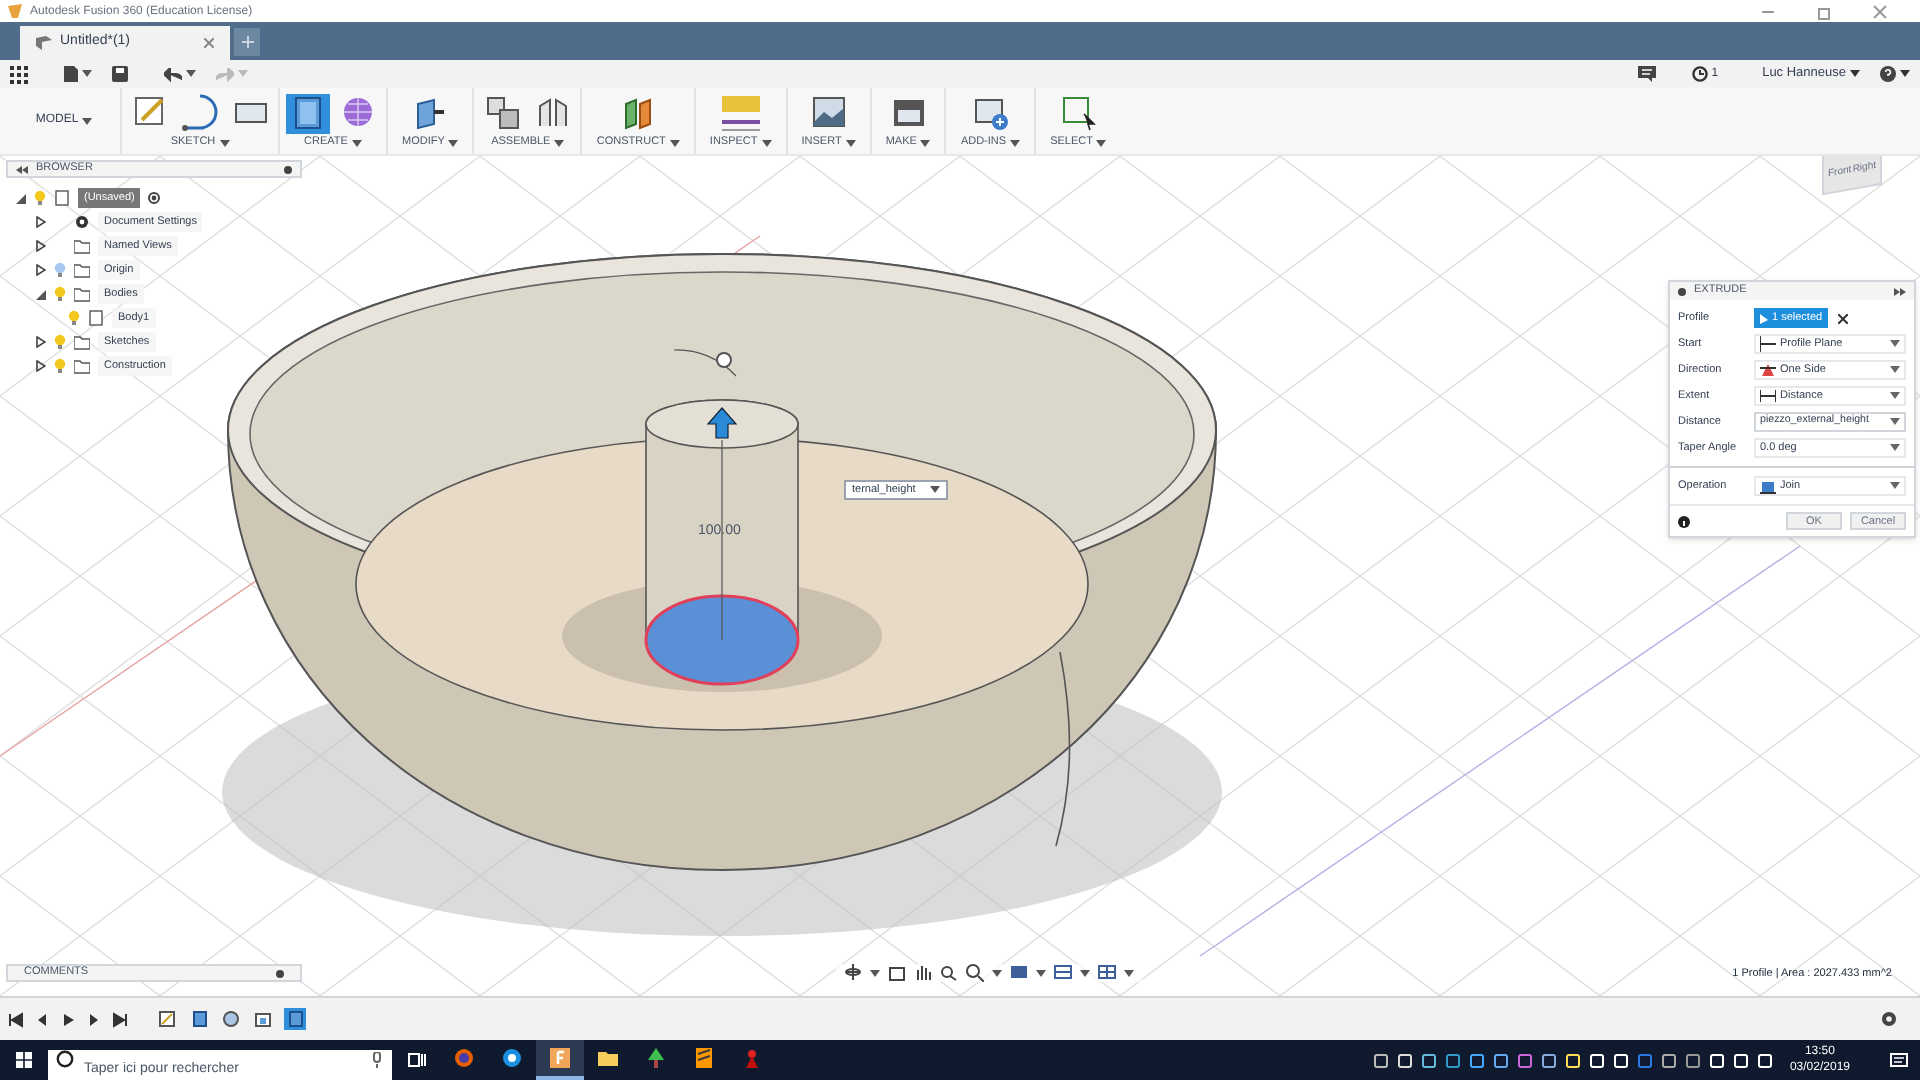 The height and width of the screenshot is (1080, 1920). What do you see at coordinates (1019, 973) in the screenshot?
I see `display-icon` at bounding box center [1019, 973].